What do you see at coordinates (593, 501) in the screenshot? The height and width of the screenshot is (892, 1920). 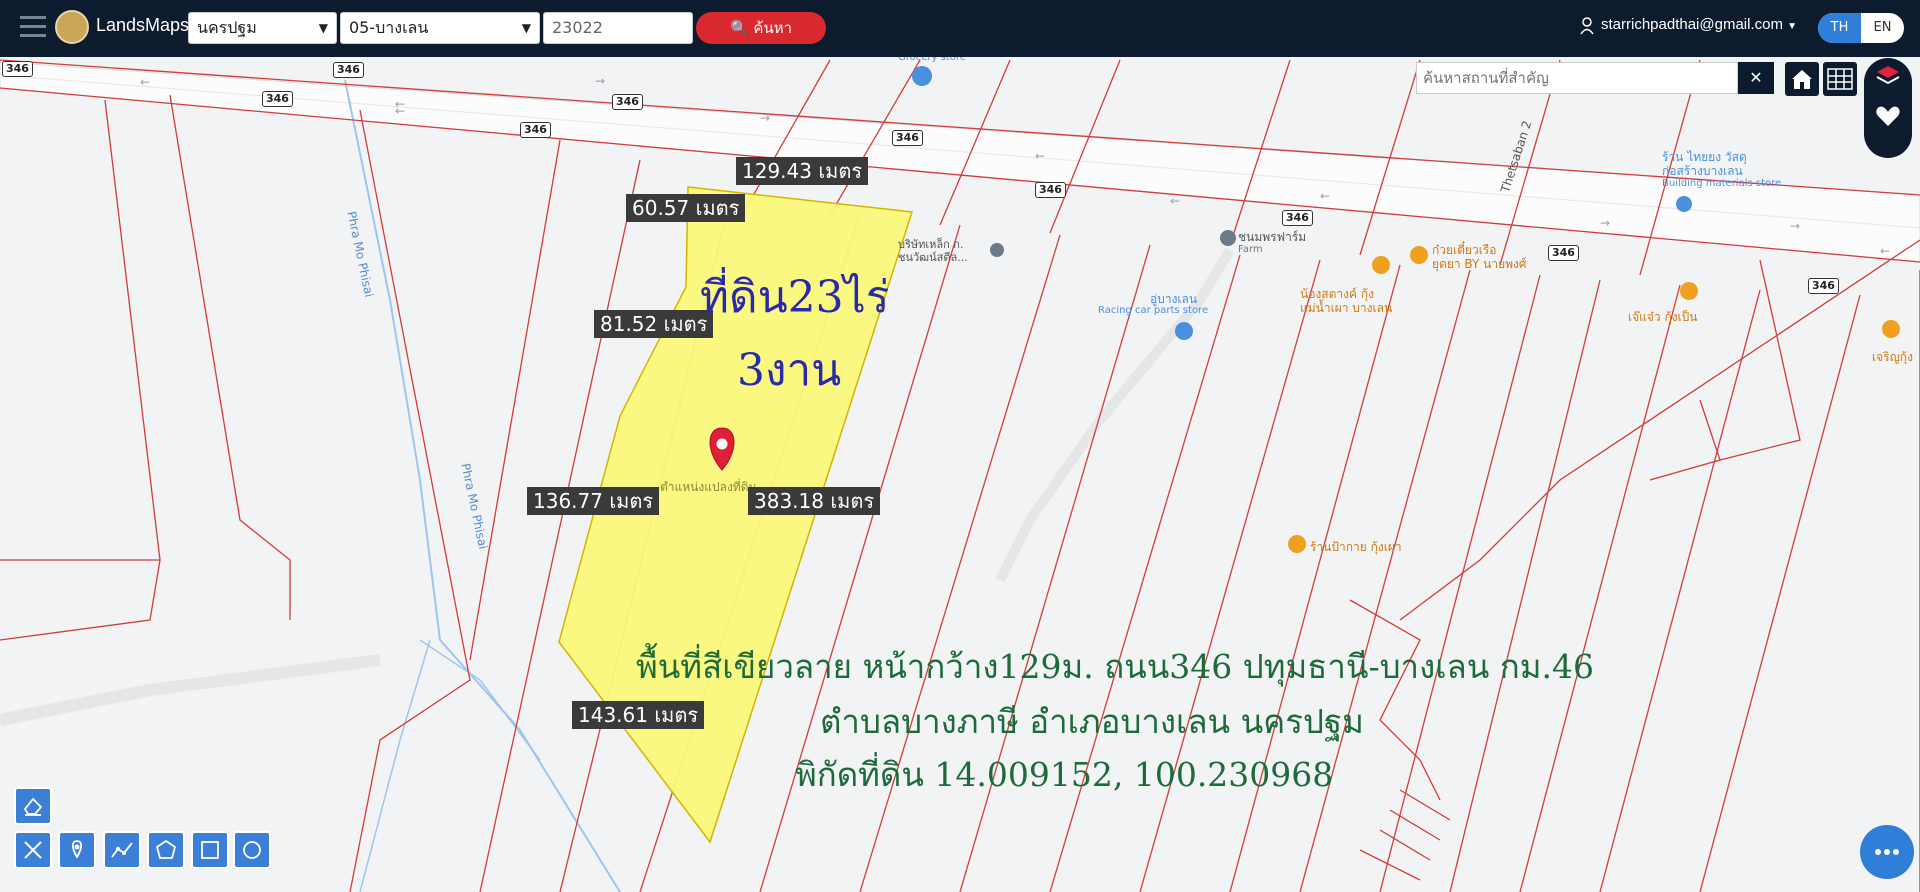 I see `measurement-label-west: 136.77 เมตร` at bounding box center [593, 501].